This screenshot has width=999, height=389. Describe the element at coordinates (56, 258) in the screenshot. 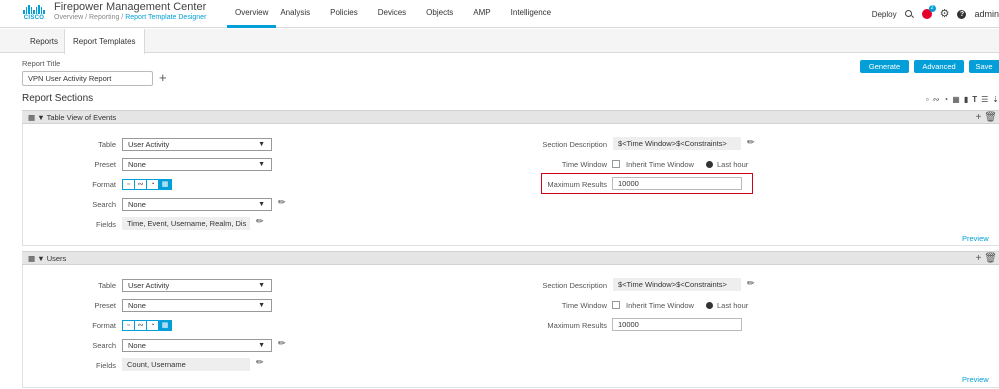

I see `section-title: Users` at that location.